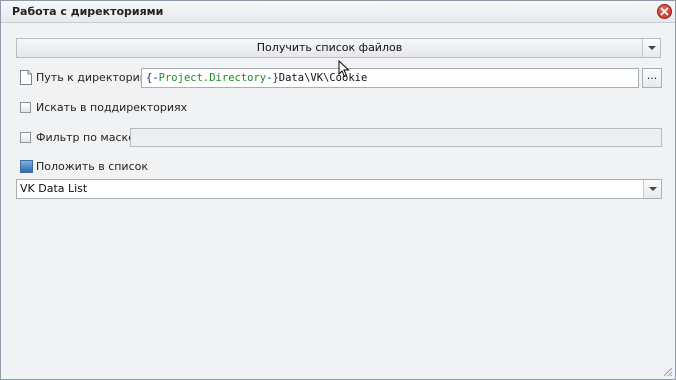 This screenshot has width=676, height=380. Describe the element at coordinates (396, 137) in the screenshot. I see `filter-mask-input` at that location.